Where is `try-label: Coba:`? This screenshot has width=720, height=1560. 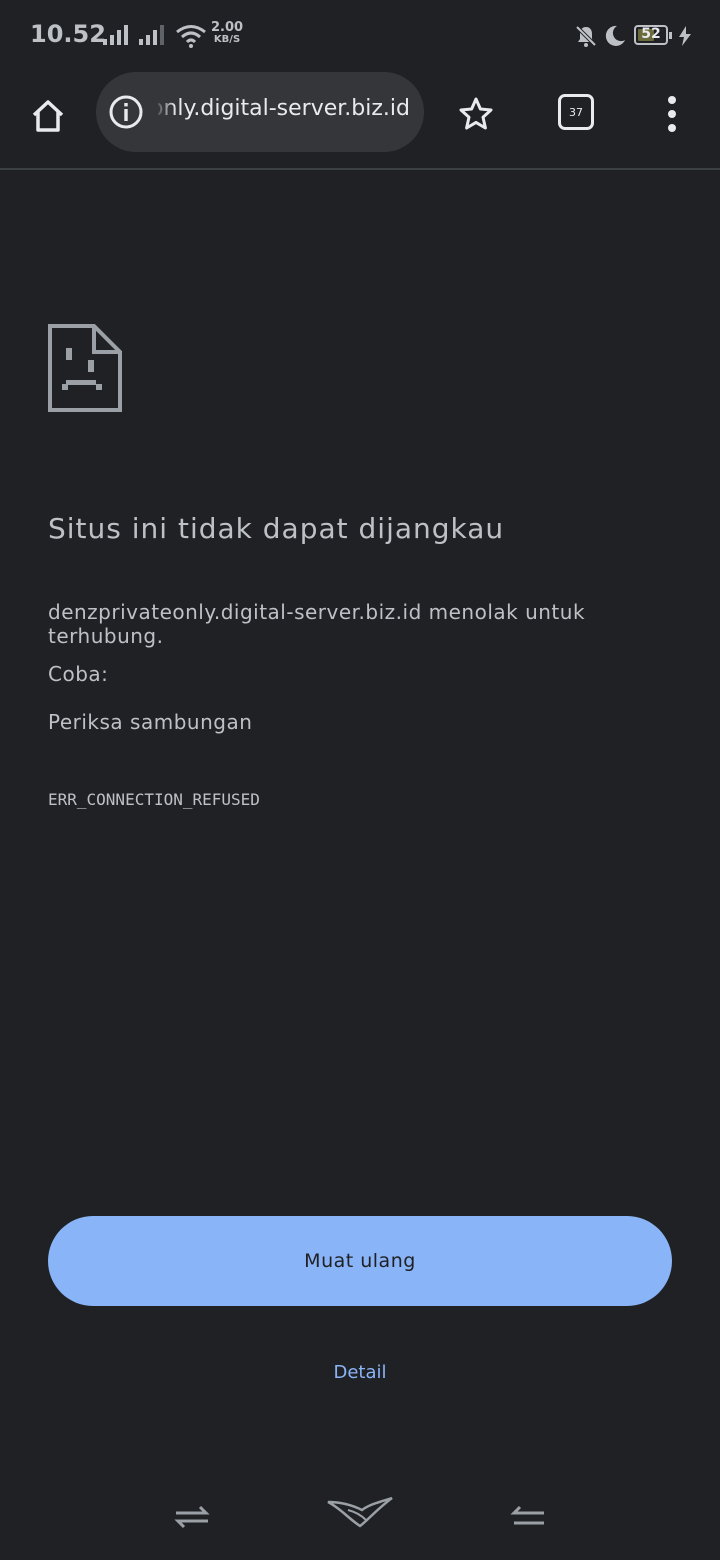
try-label: Coba: is located at coordinates (78, 674).